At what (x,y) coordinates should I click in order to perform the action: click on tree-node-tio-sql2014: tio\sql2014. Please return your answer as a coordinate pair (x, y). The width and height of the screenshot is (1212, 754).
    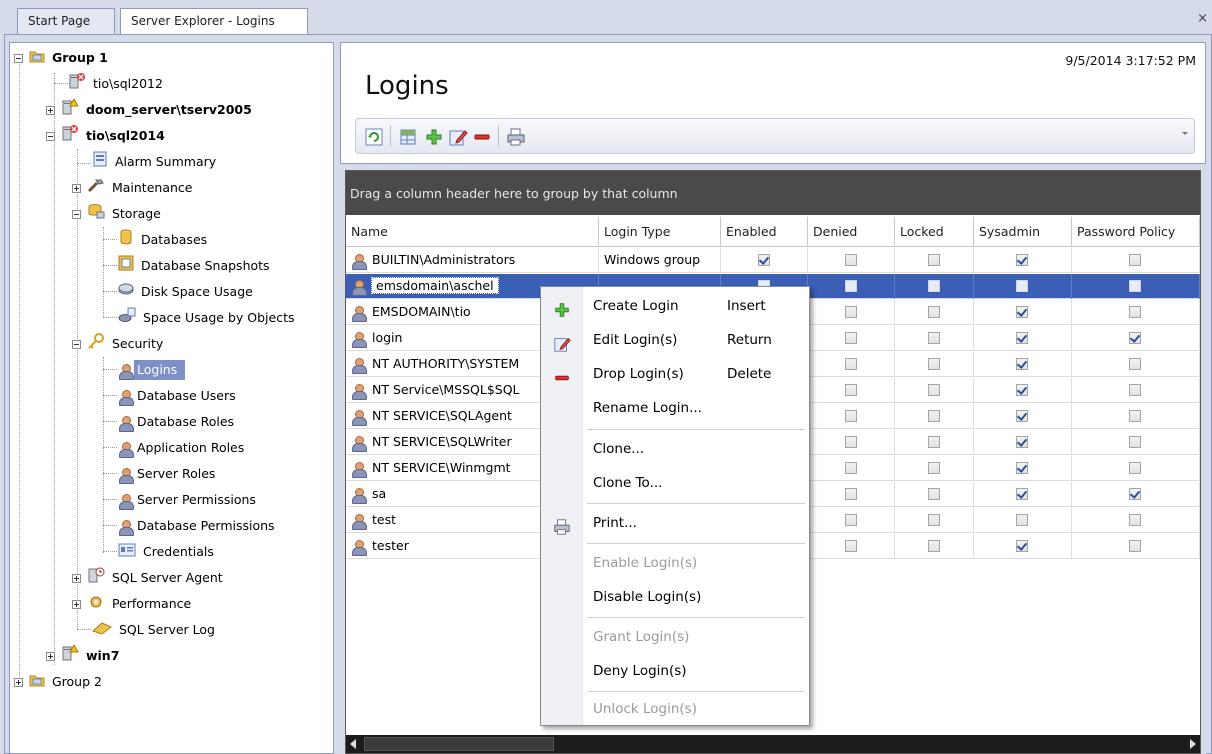
    Looking at the image, I should click on (105, 136).